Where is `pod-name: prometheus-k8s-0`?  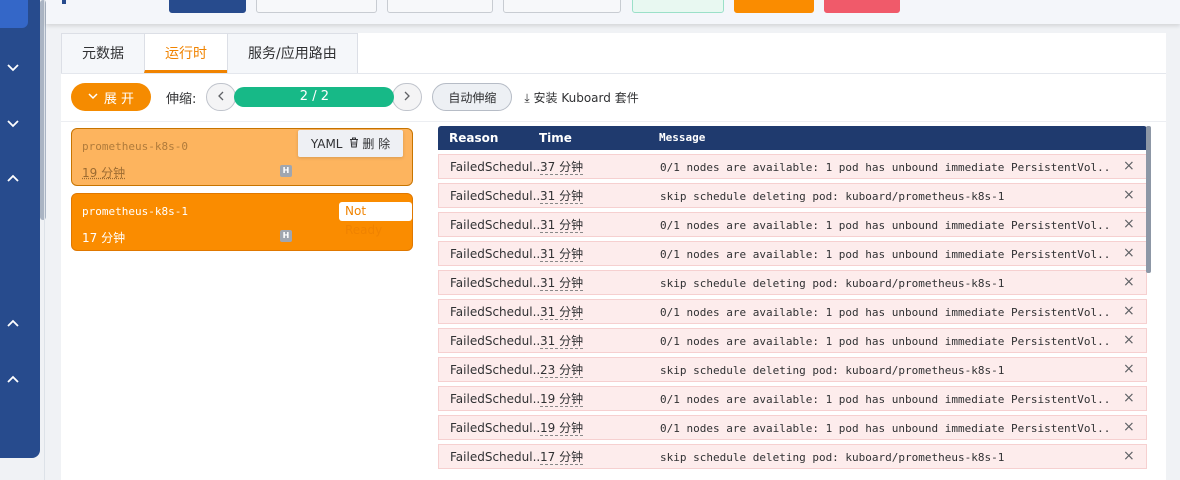
pod-name: prometheus-k8s-0 is located at coordinates (135, 146).